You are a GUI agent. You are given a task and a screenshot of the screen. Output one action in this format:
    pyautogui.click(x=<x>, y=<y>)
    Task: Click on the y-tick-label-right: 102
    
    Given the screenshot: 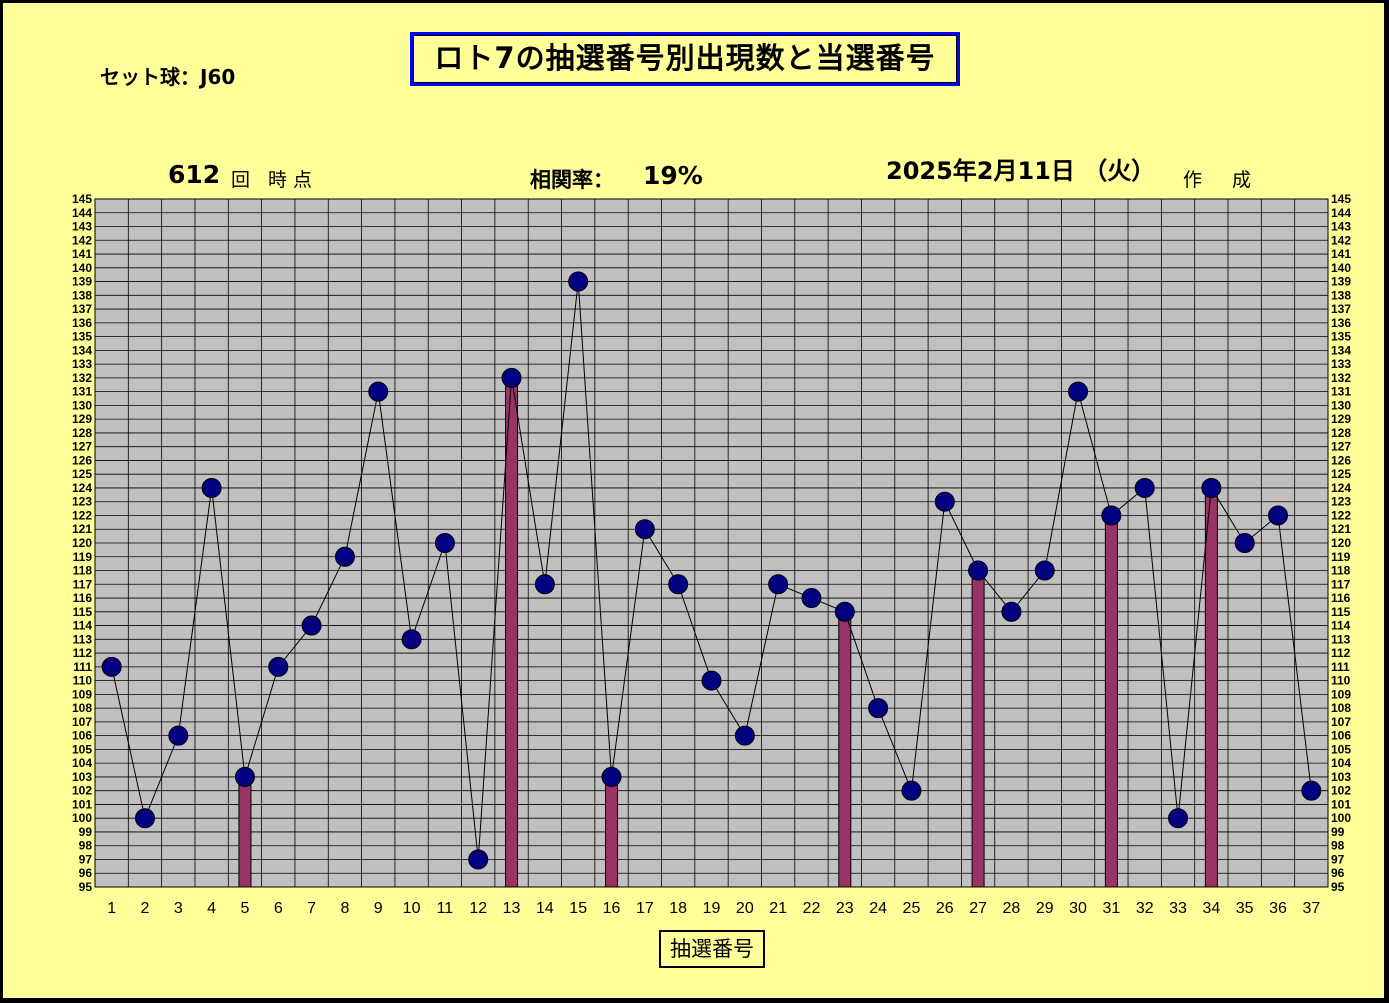 What is the action you would take?
    pyautogui.click(x=1341, y=791)
    